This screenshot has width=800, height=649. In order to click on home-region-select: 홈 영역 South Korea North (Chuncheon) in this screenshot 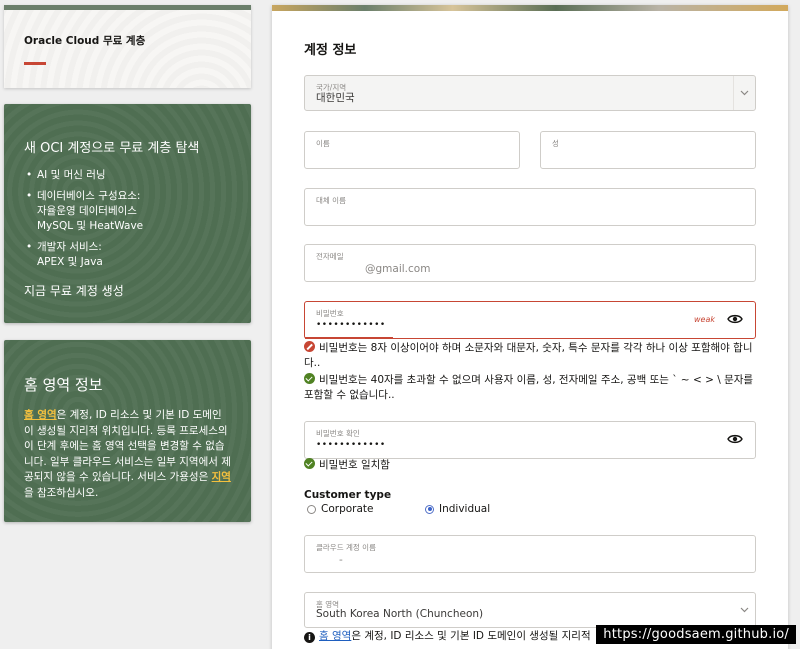, I will do `click(530, 610)`.